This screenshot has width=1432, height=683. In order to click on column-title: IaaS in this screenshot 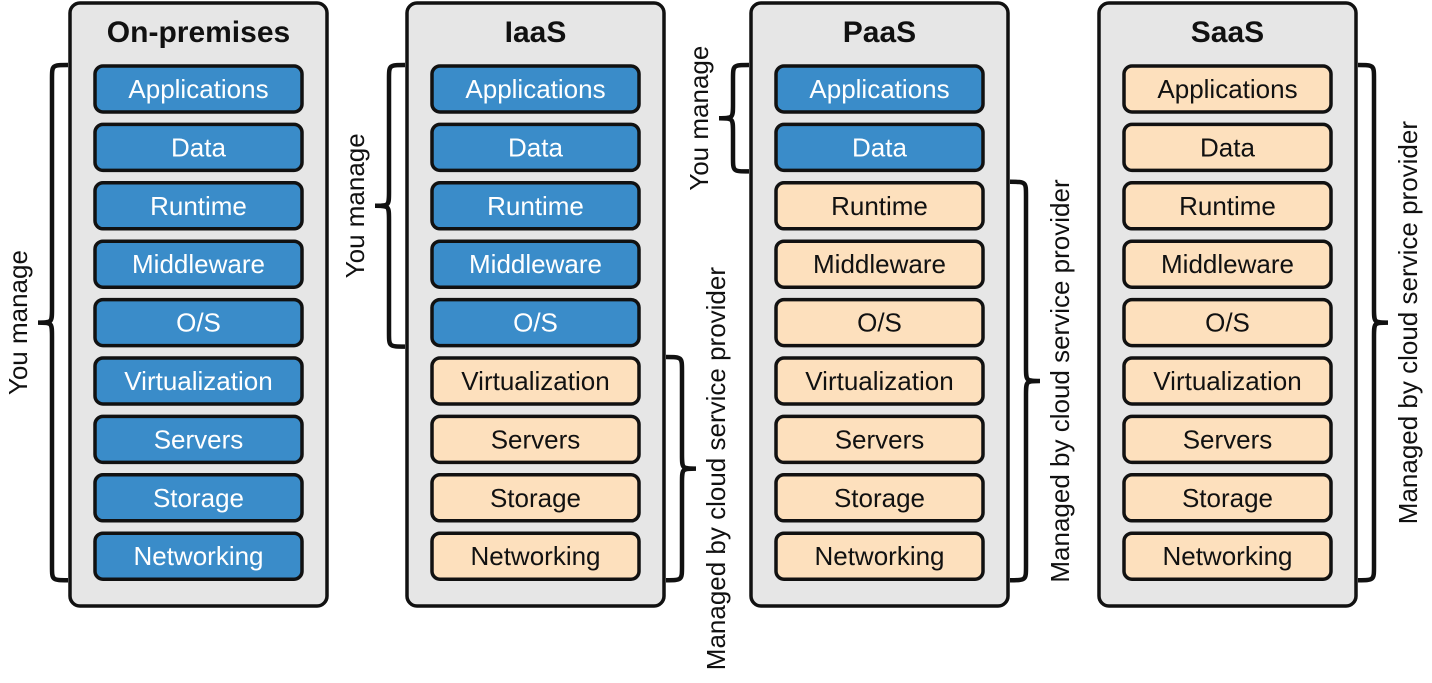, I will do `click(536, 32)`.